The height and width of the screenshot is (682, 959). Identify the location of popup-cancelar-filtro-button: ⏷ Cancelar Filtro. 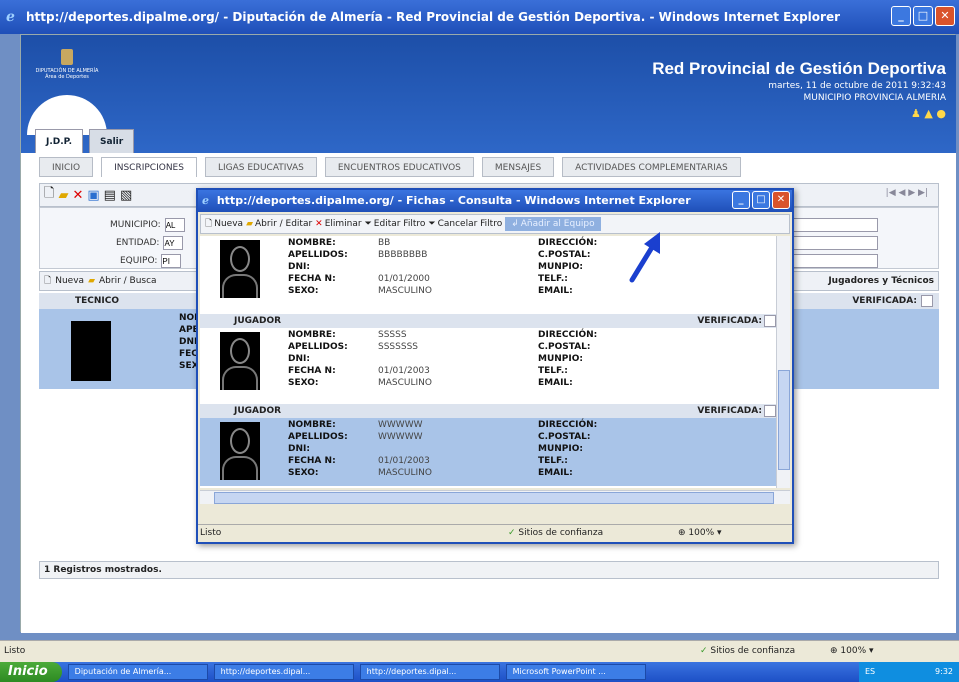
(465, 224).